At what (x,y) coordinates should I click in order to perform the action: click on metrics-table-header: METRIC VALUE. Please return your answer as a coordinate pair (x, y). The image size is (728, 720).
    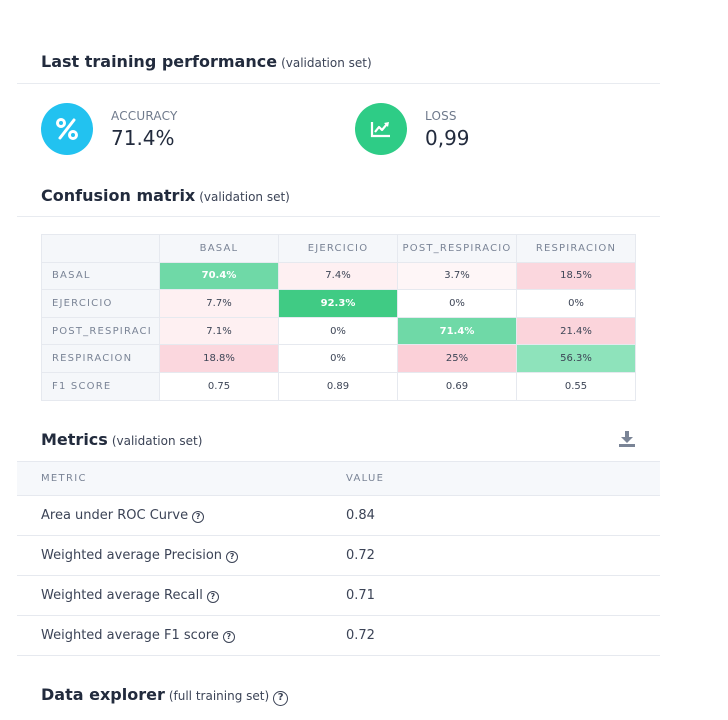
    Looking at the image, I should click on (338, 478).